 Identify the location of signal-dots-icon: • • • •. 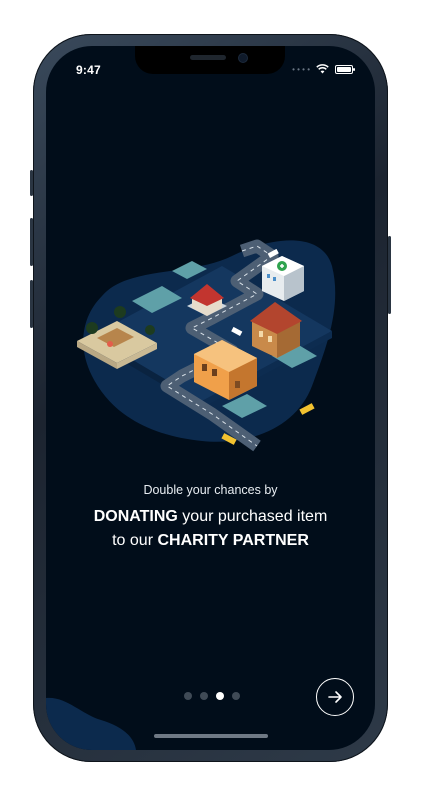
(301, 69).